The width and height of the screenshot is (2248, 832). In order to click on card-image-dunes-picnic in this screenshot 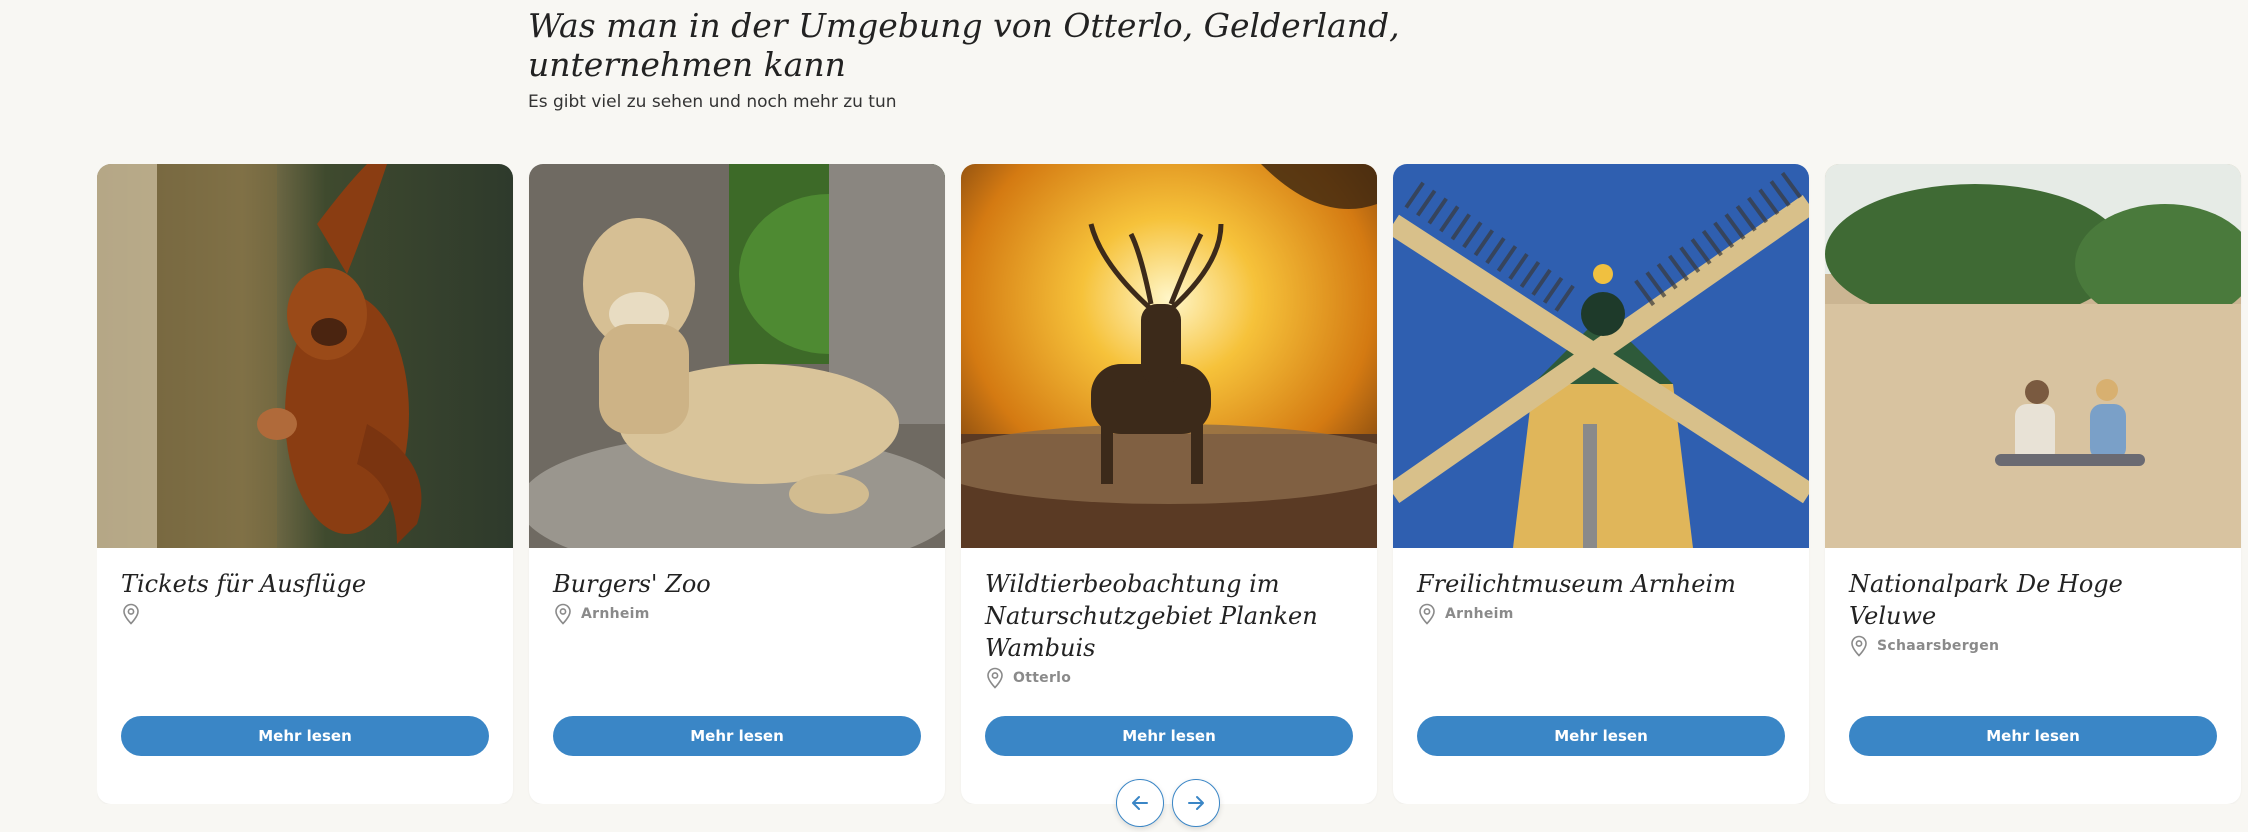, I will do `click(2033, 356)`.